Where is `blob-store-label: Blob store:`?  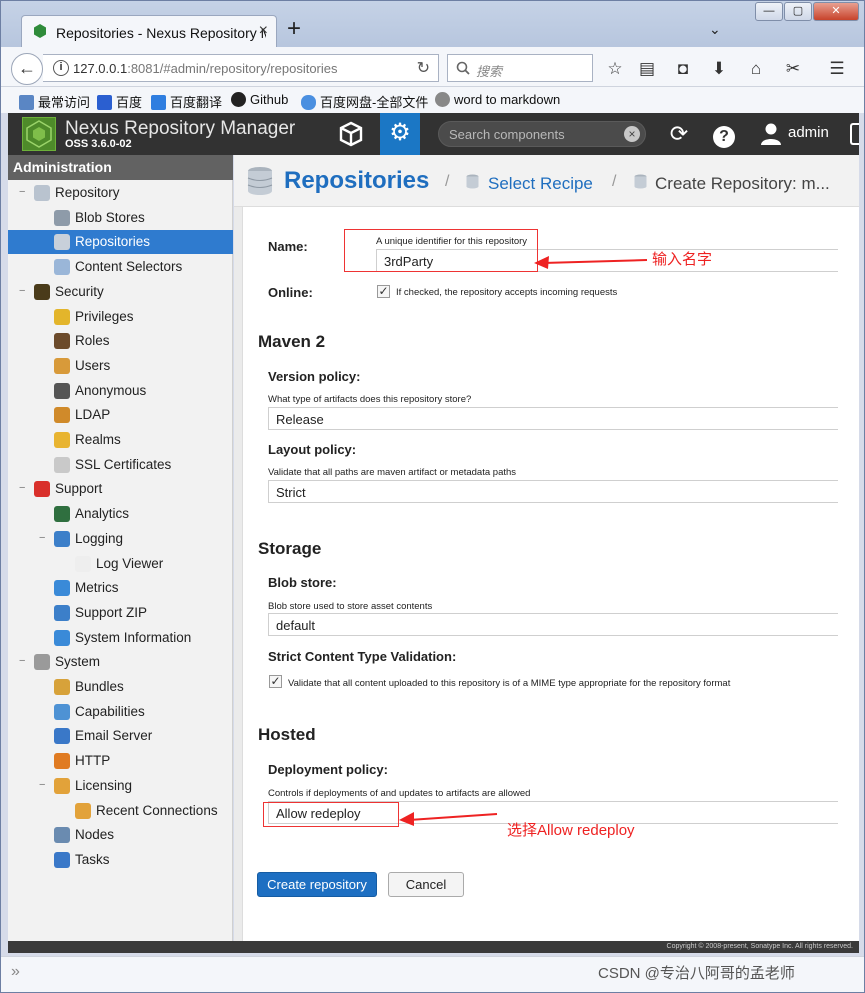 blob-store-label: Blob store: is located at coordinates (302, 582).